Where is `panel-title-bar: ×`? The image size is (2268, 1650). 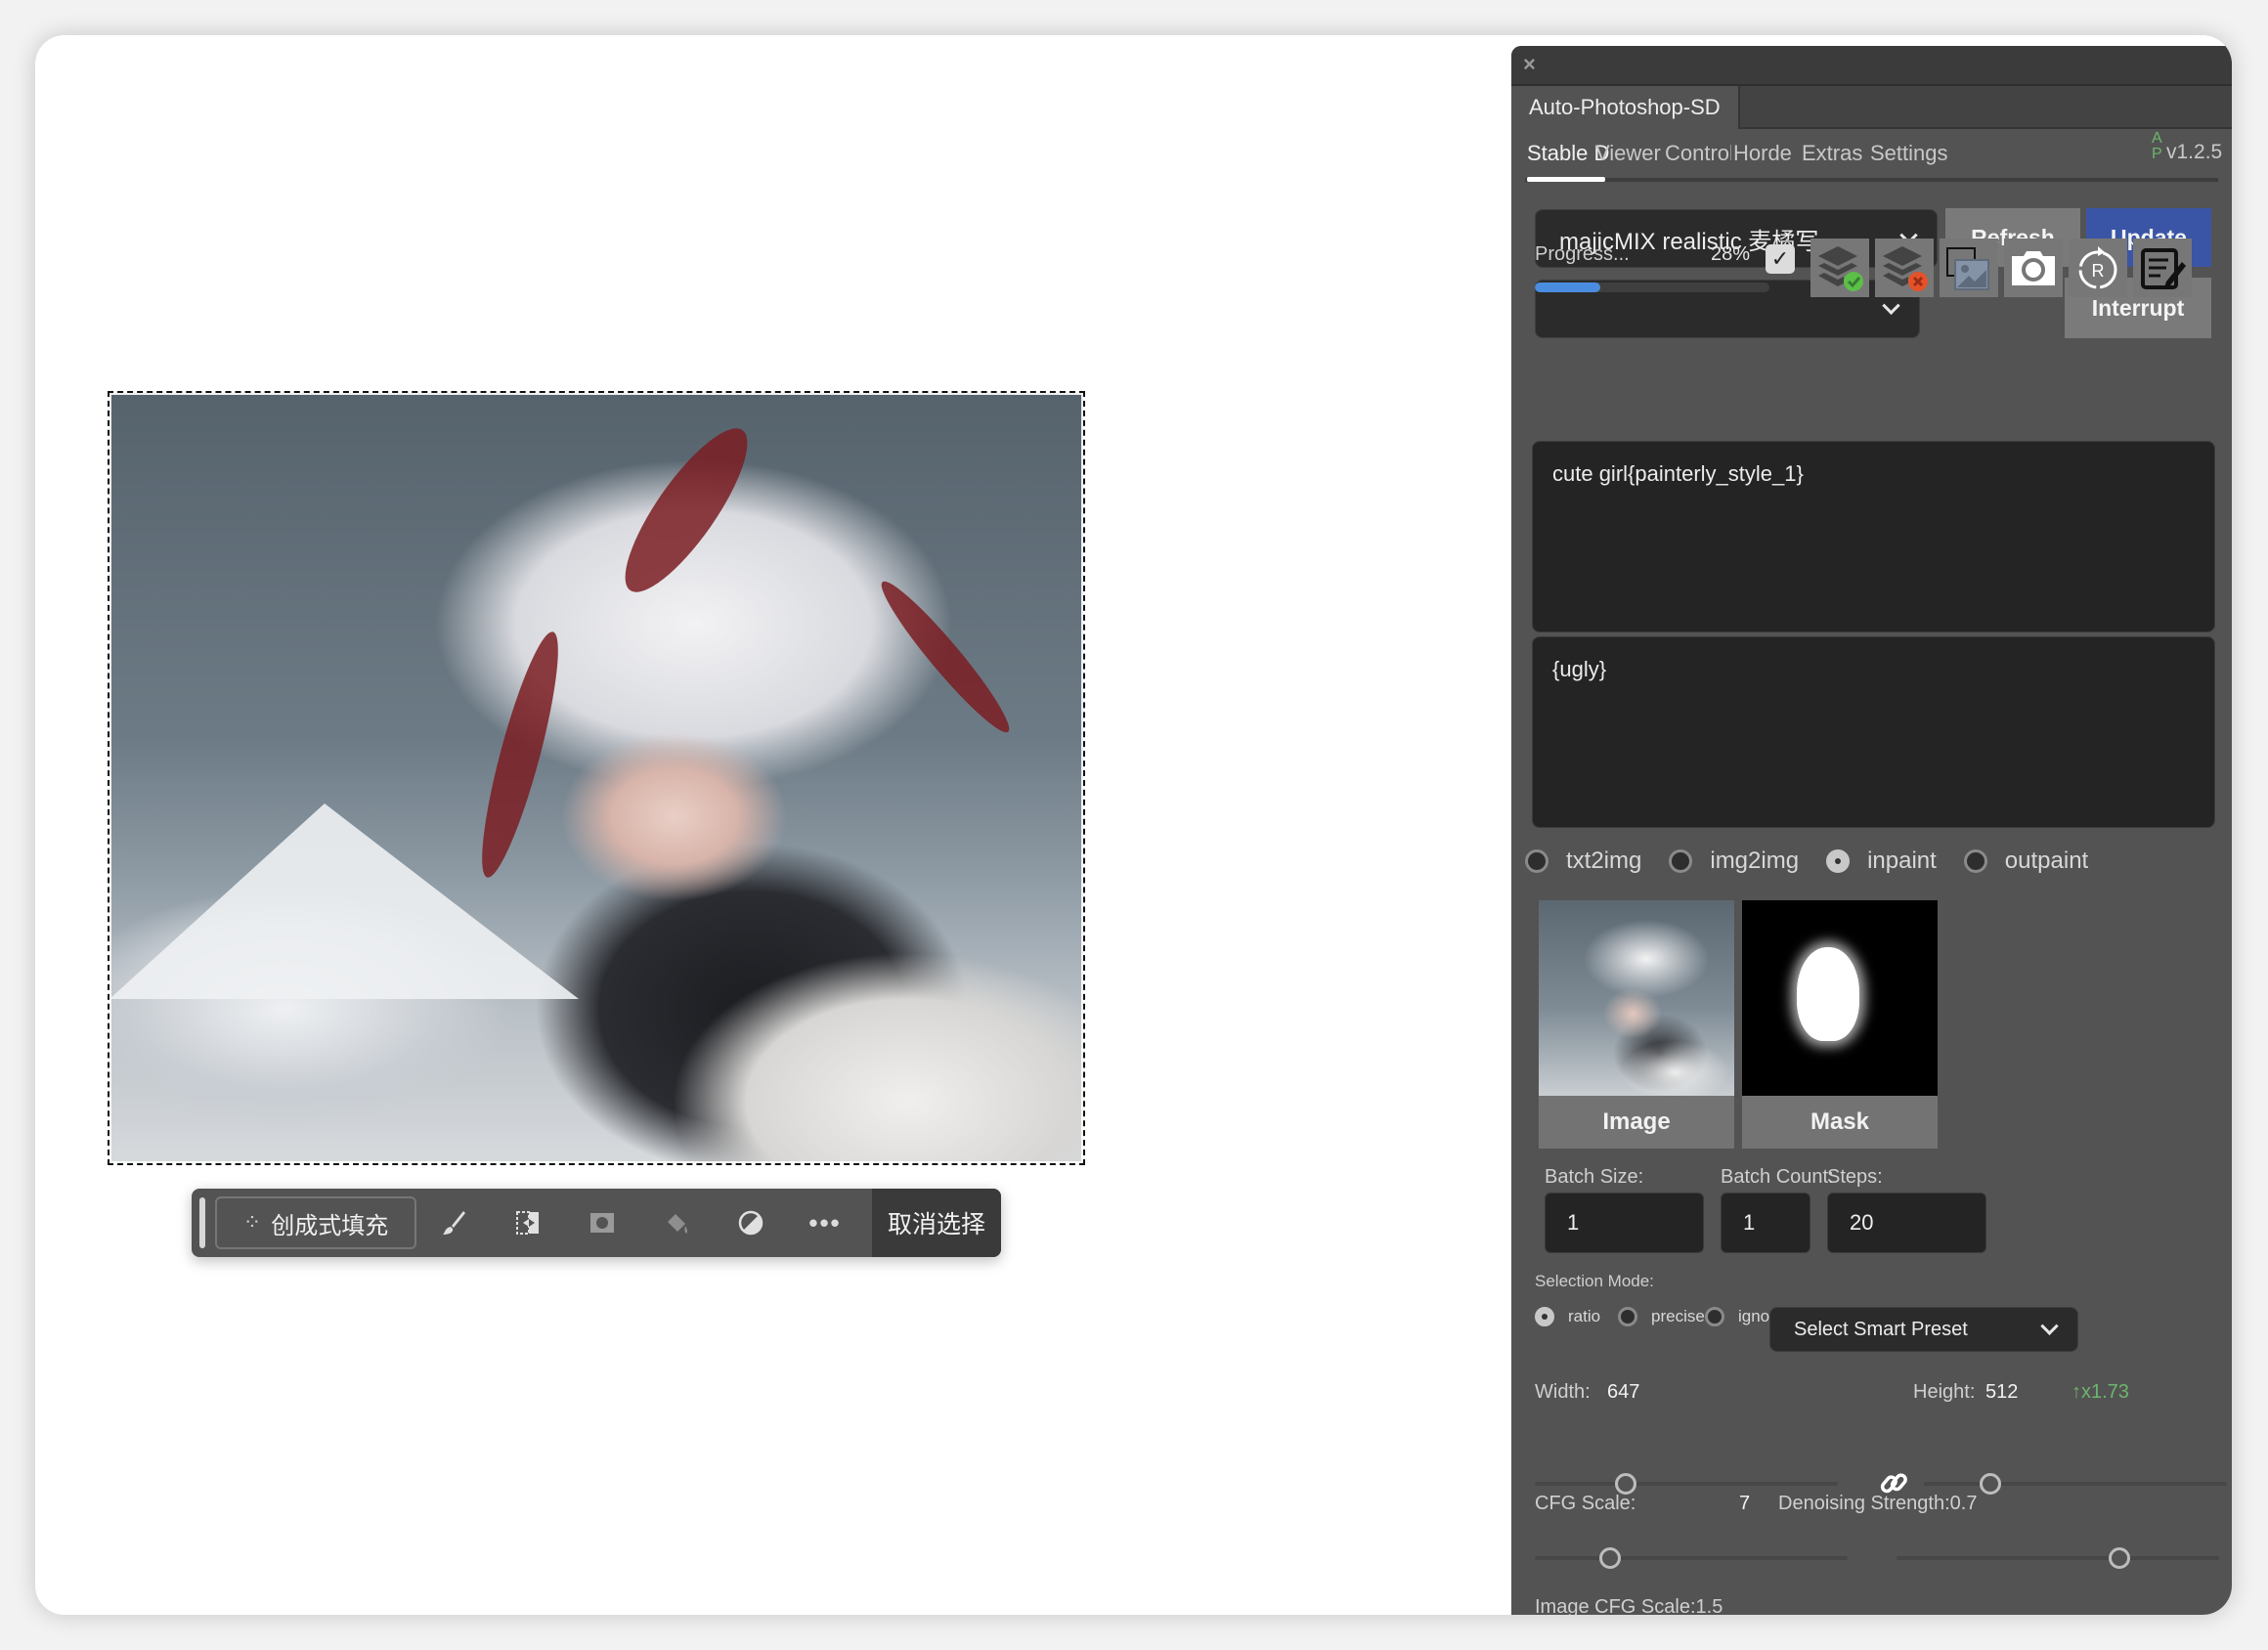
panel-title-bar: × is located at coordinates (1871, 66).